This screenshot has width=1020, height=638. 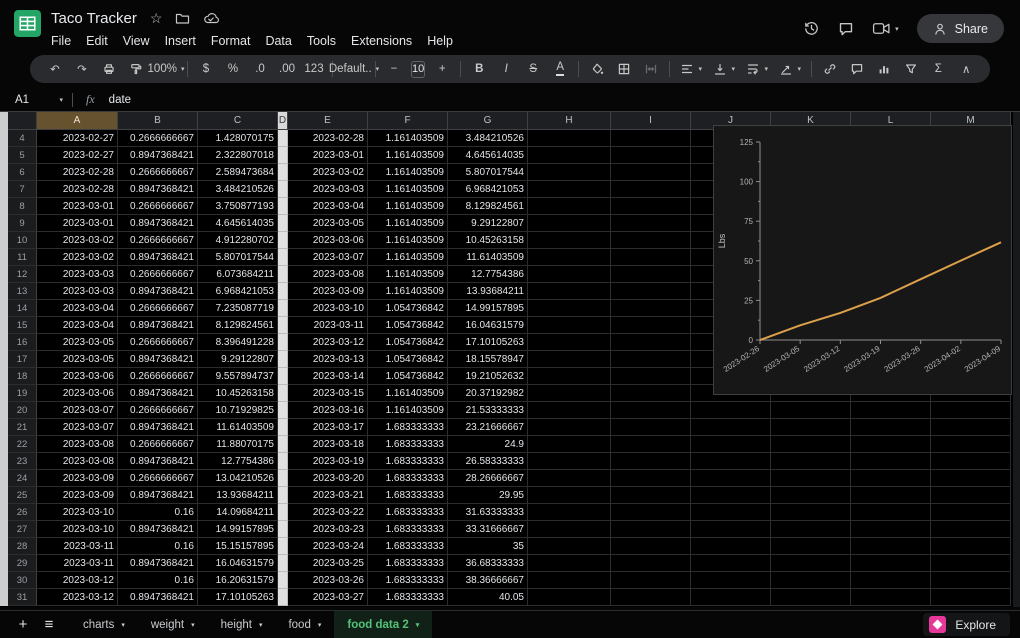 What do you see at coordinates (36, 100) in the screenshot?
I see `name-box: A1 ▾` at bounding box center [36, 100].